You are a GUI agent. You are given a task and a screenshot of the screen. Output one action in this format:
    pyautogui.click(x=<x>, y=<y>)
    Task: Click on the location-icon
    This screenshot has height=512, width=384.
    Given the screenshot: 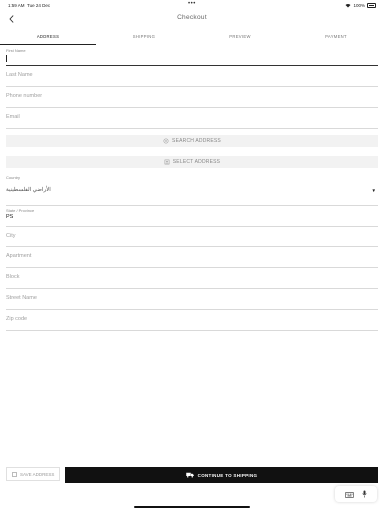 What is the action you would take?
    pyautogui.click(x=166, y=141)
    